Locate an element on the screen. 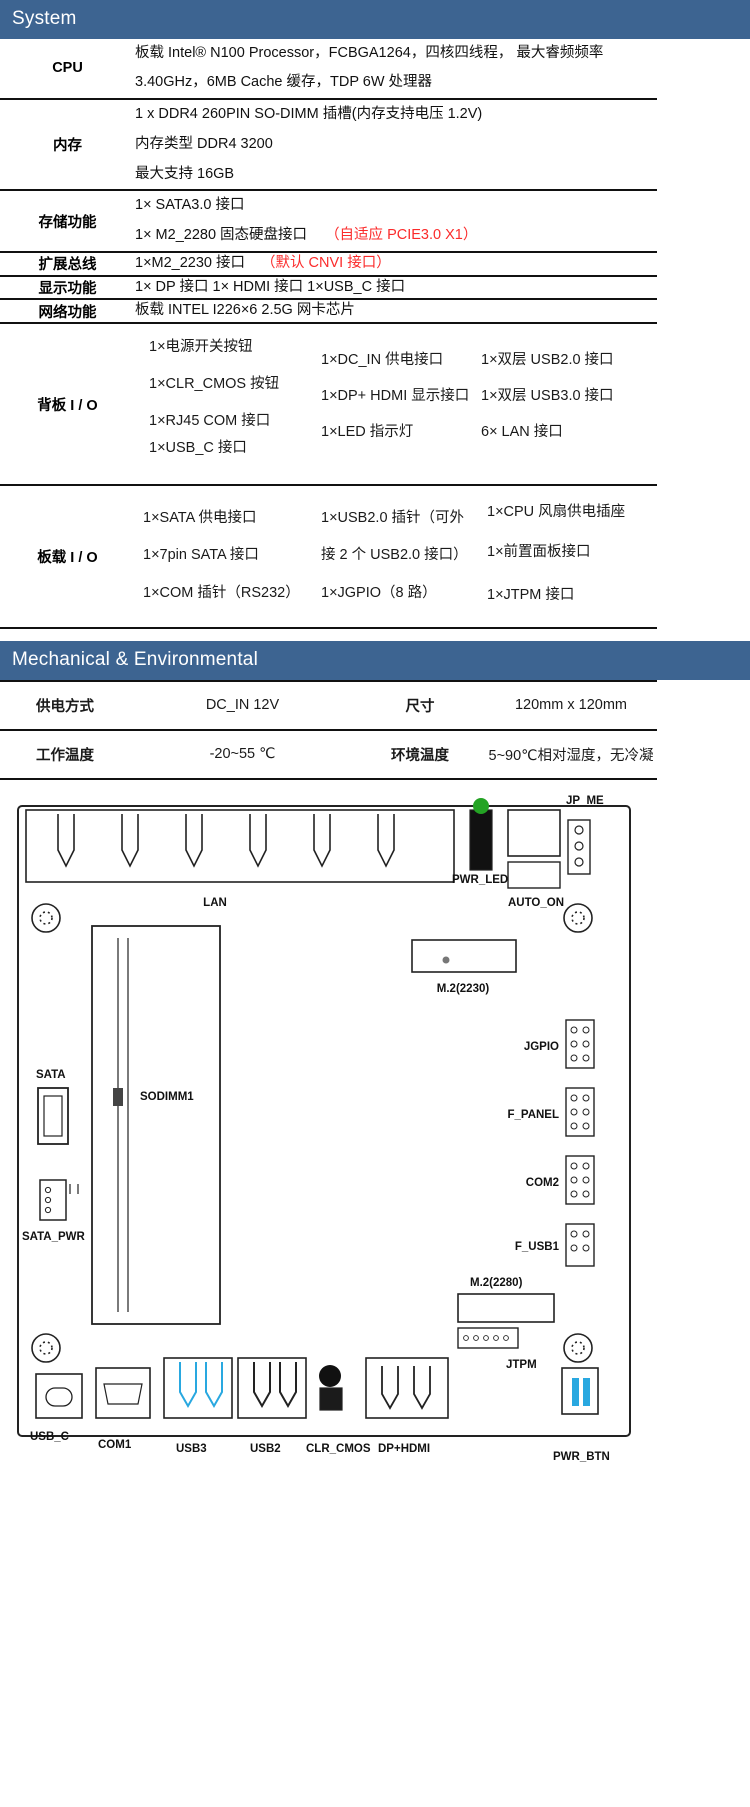 Image resolution: width=750 pixels, height=1807 pixels. label-com1: COM1 is located at coordinates (115, 1445).